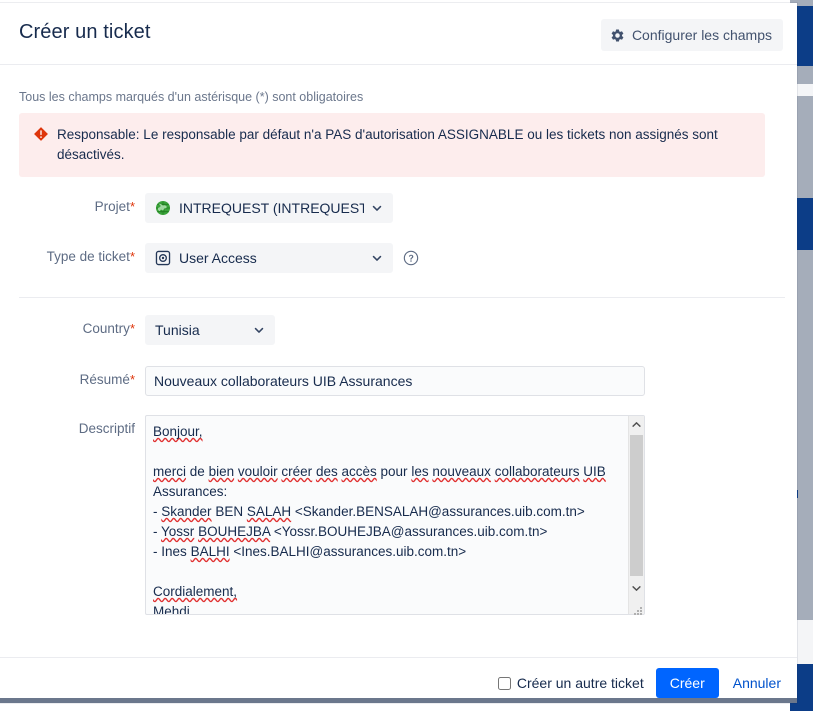  What do you see at coordinates (411, 258) in the screenshot?
I see `help-circle-icon` at bounding box center [411, 258].